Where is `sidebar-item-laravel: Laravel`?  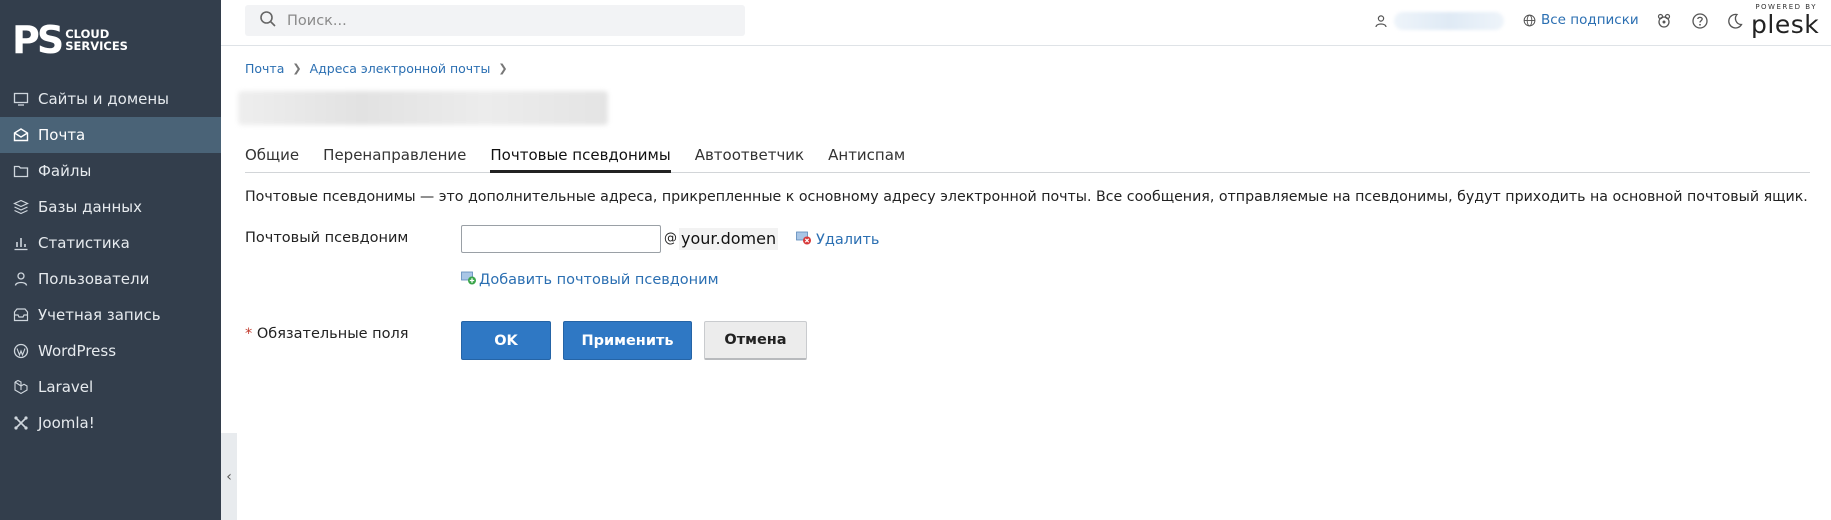
sidebar-item-laravel: Laravel is located at coordinates (110, 387).